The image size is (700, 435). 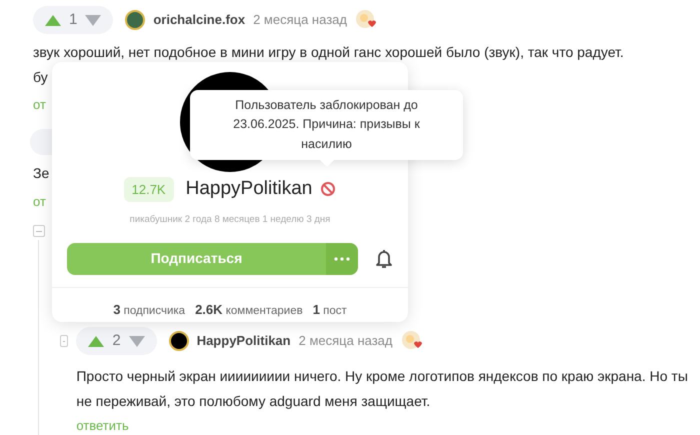 I want to click on tenure-text: пикабушник 2 года 8 месяцев 1 неделю 3 дня, so click(x=230, y=219).